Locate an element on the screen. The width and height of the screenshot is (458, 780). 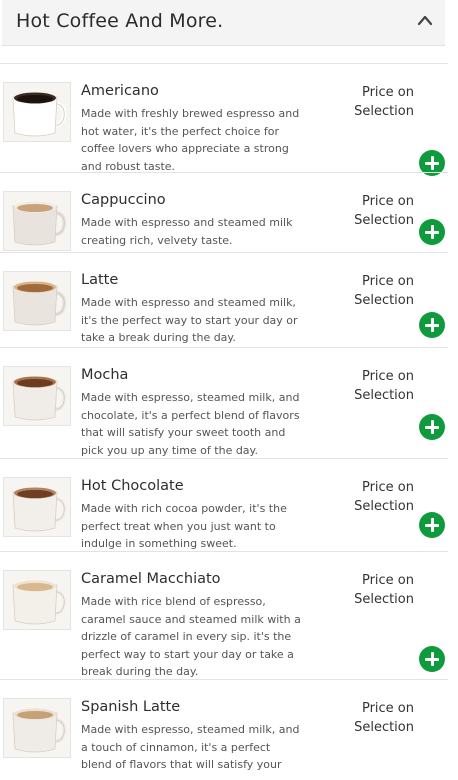
description-line: Made with rice blend of espresso, is located at coordinates (173, 601).